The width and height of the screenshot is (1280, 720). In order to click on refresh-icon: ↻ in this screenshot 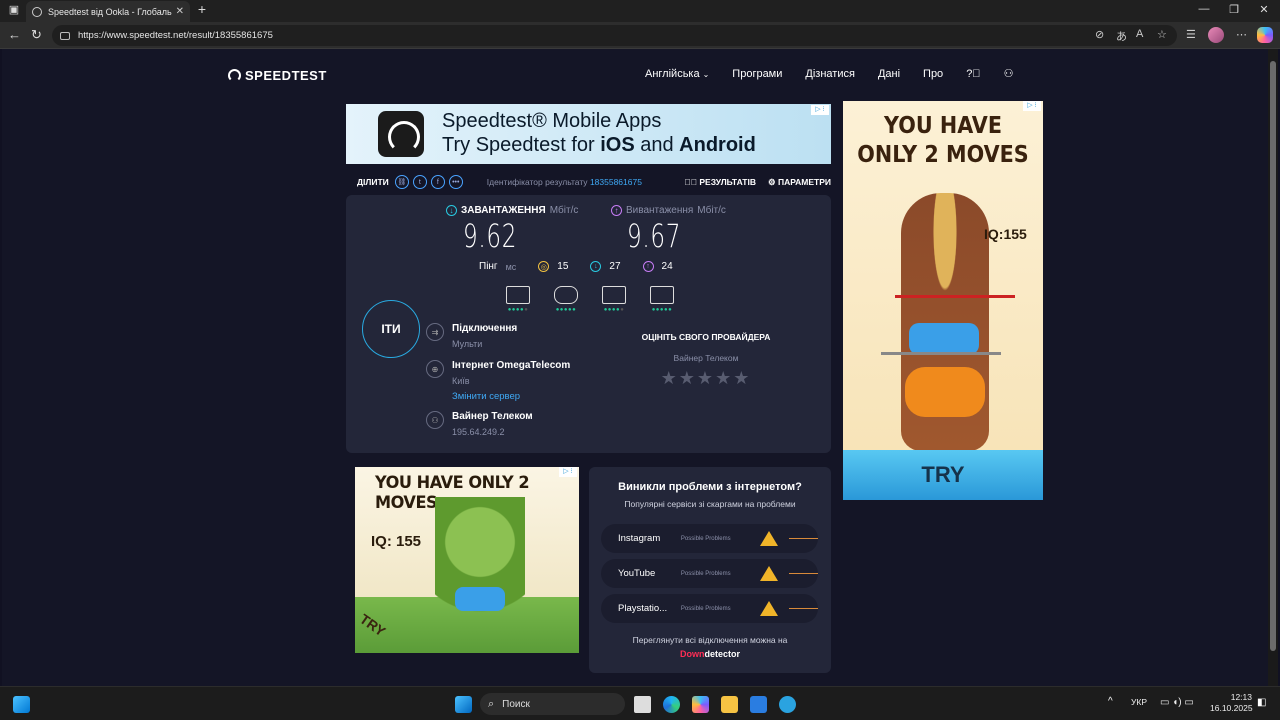, I will do `click(36, 35)`.